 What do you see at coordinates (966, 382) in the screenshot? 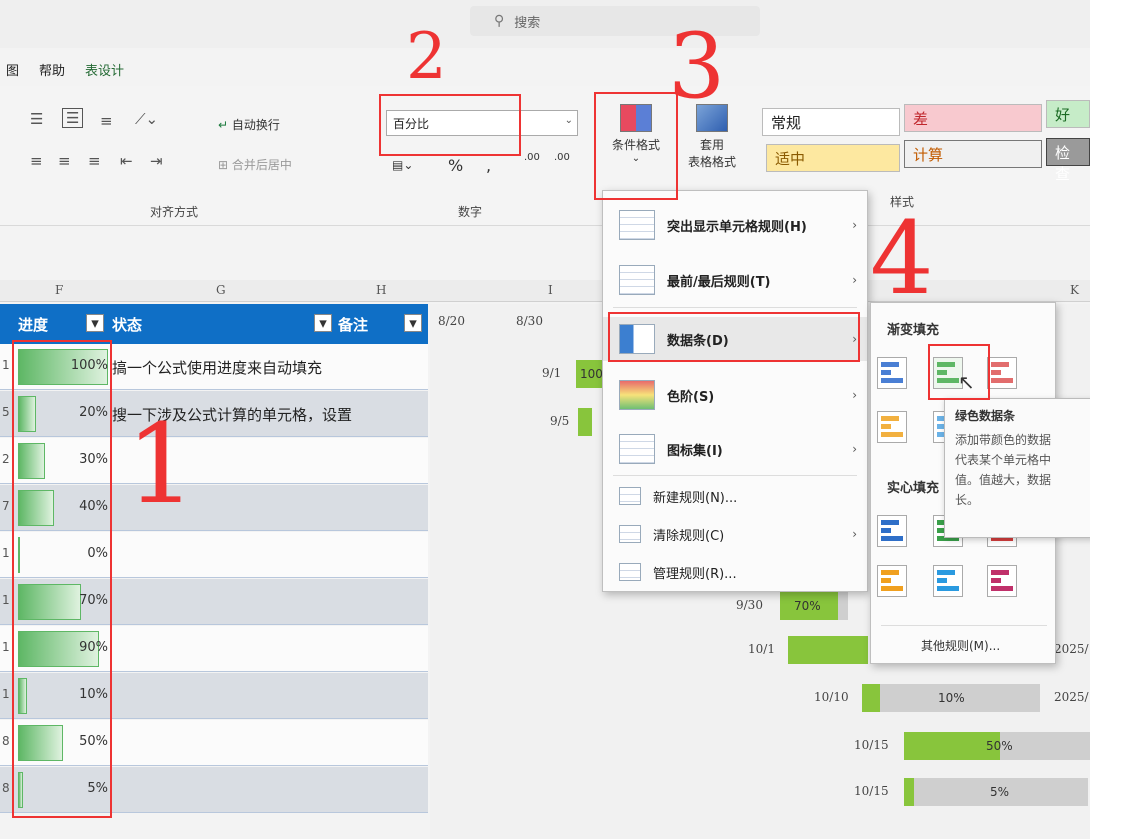
I see `mouse-cursor-icon: ↖` at bounding box center [966, 382].